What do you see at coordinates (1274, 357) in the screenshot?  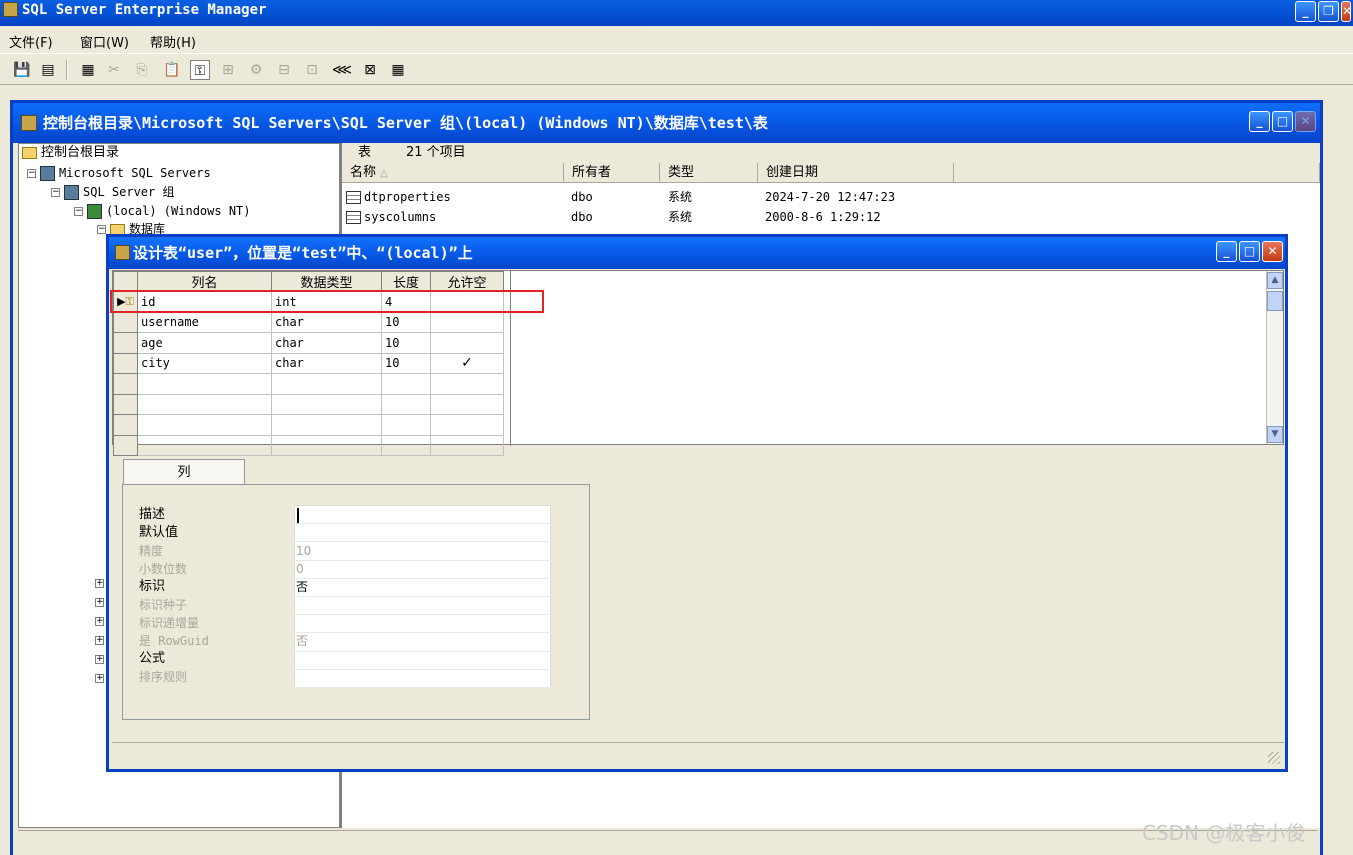 I see `grid-scrollbar: ▲ ▼` at bounding box center [1274, 357].